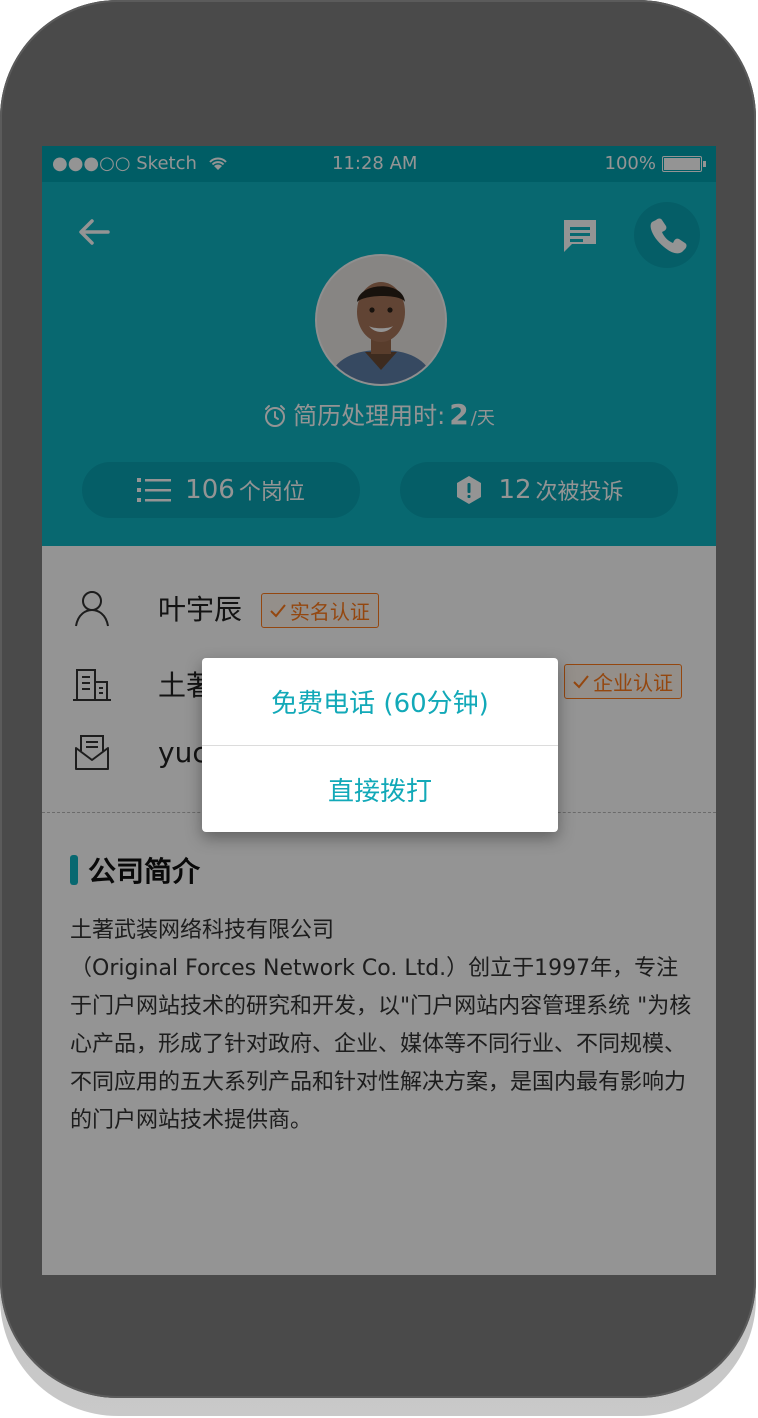 Image resolution: width=758 pixels, height=1418 pixels. Describe the element at coordinates (380, 789) in the screenshot. I see `direct-call-option: 直接拨打` at that location.